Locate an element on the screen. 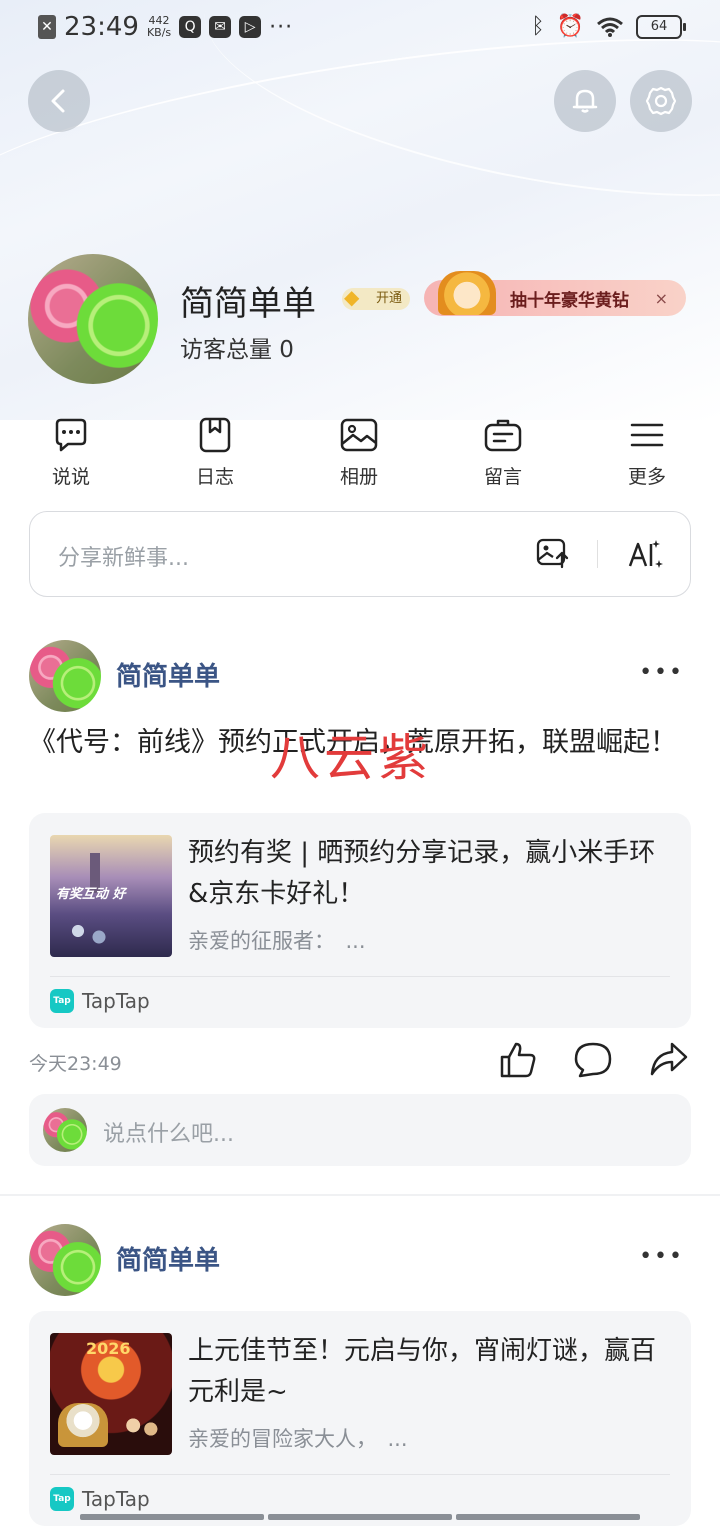 The image size is (720, 1526). share-icon is located at coordinates (669, 1060).